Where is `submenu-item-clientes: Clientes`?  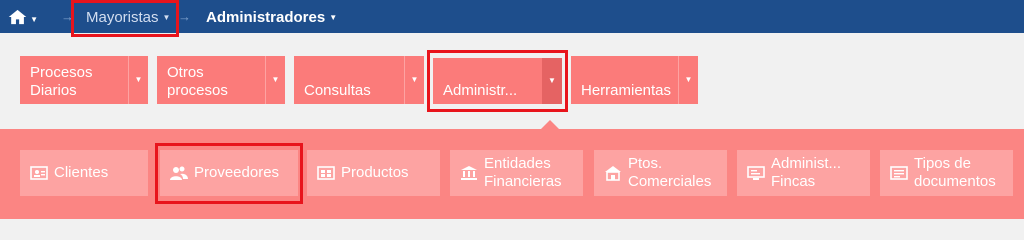 submenu-item-clientes: Clientes is located at coordinates (84, 173).